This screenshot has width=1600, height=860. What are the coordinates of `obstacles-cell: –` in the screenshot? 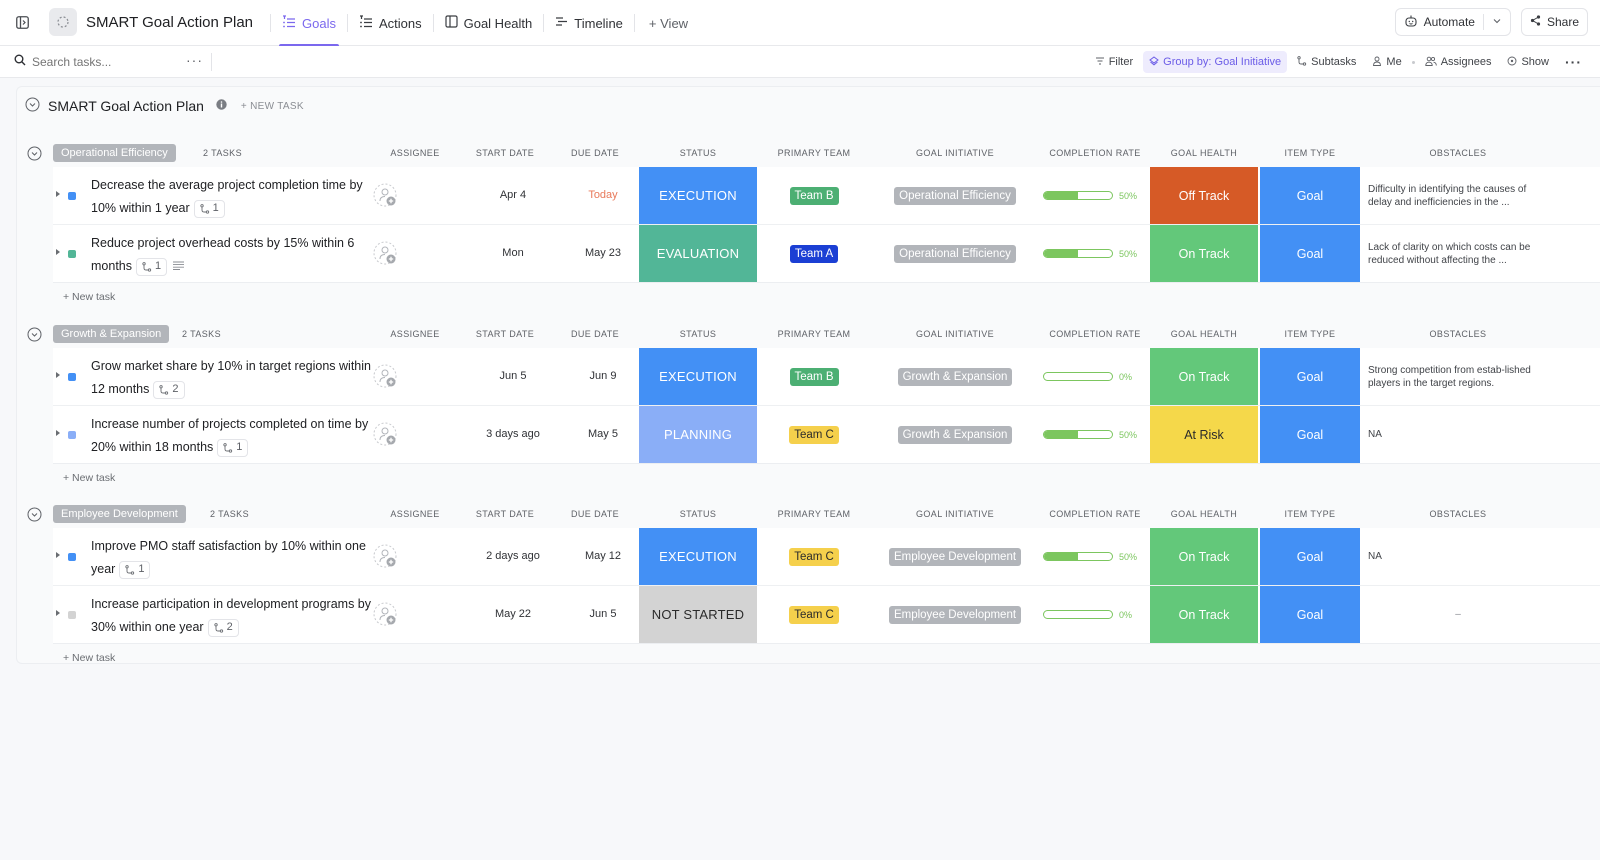 It's located at (1458, 614).